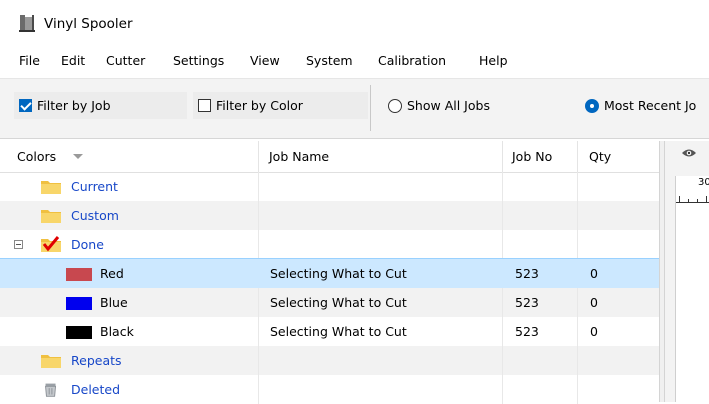 This screenshot has height=404, width=709. Describe the element at coordinates (329, 186) in the screenshot. I see `tree-row-current: Current` at that location.